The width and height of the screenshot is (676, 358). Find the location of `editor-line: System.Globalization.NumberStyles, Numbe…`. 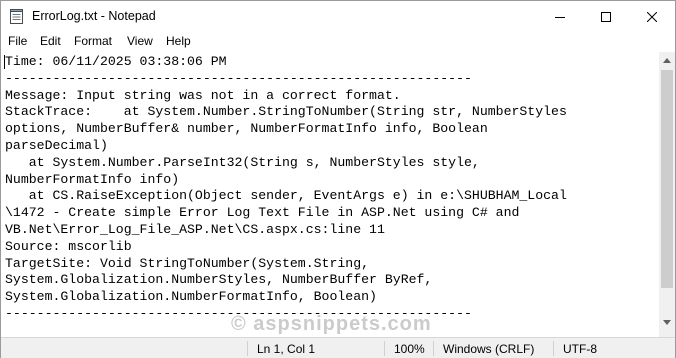

editor-line: System.Globalization.NumberStyles, Numbe… is located at coordinates (219, 280).